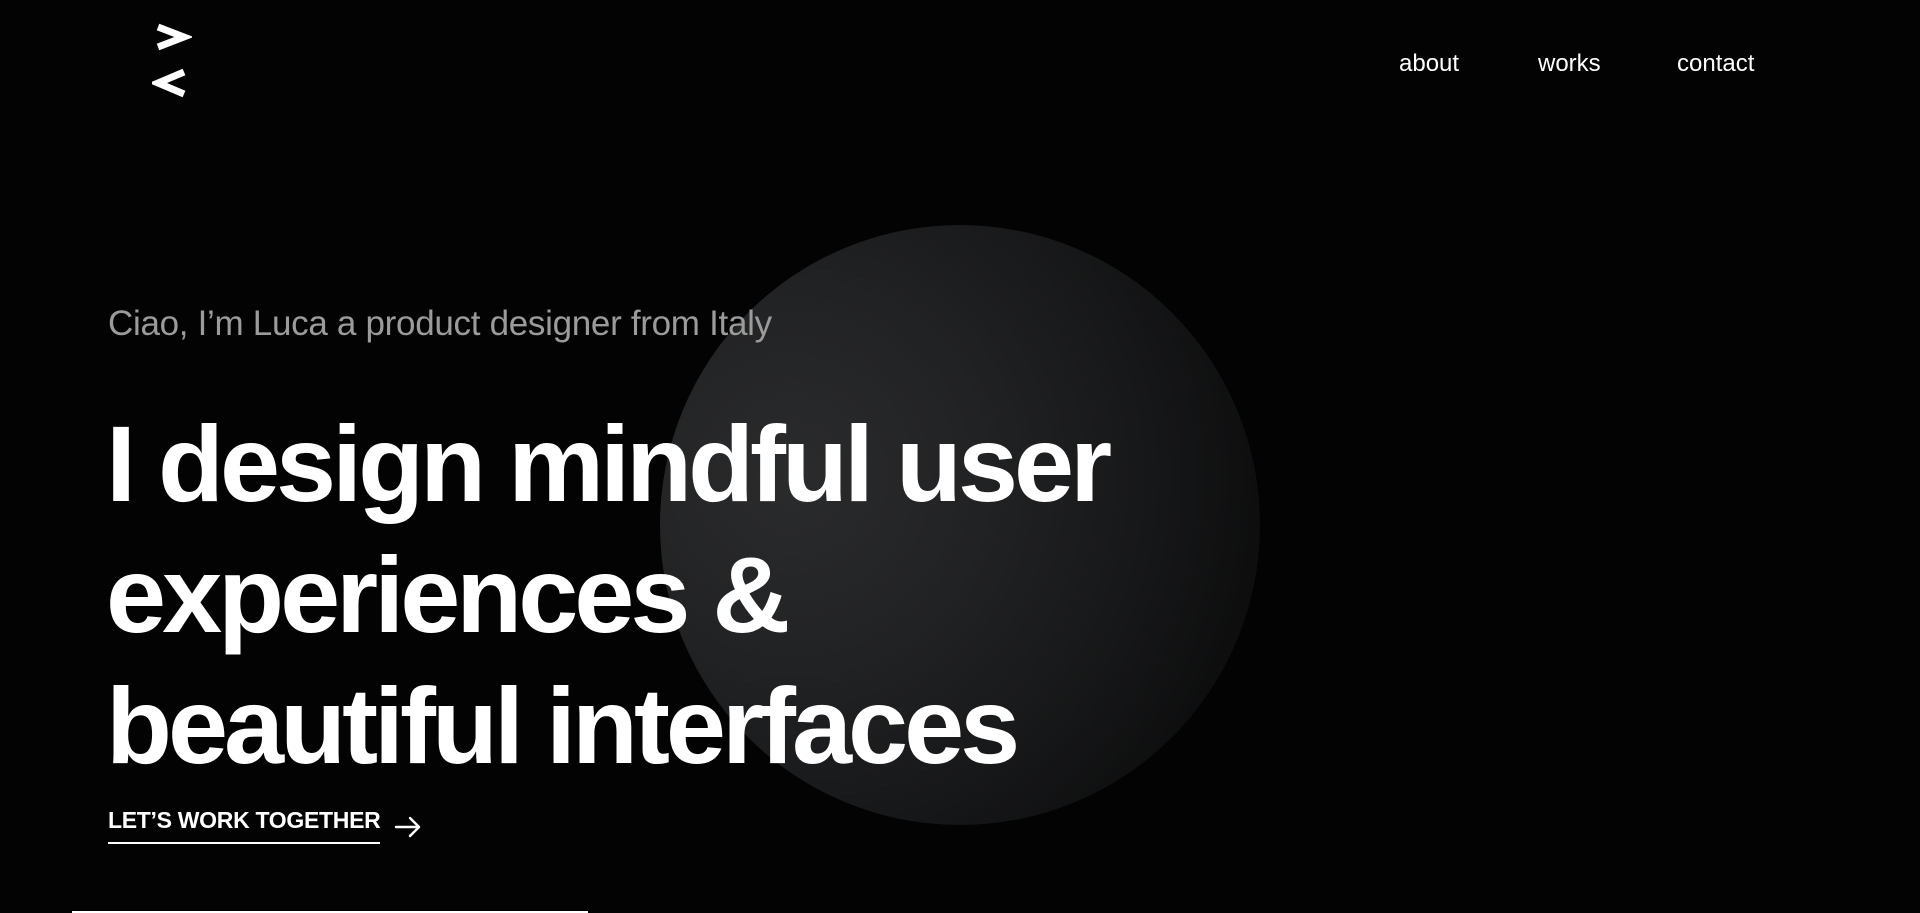 Image resolution: width=1920 pixels, height=913 pixels. Describe the element at coordinates (448, 594) in the screenshot. I see `headline-line-2: experiences &` at that location.